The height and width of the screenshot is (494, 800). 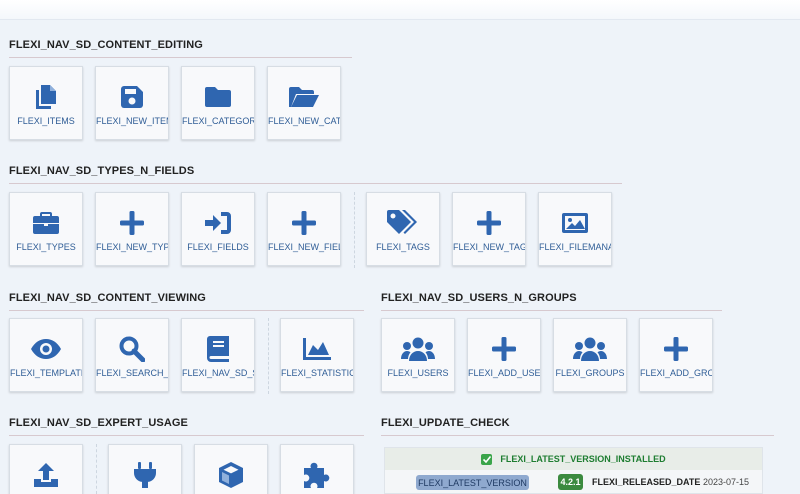 I want to click on tile-label: FLEXI_ITEMS, so click(x=46, y=121).